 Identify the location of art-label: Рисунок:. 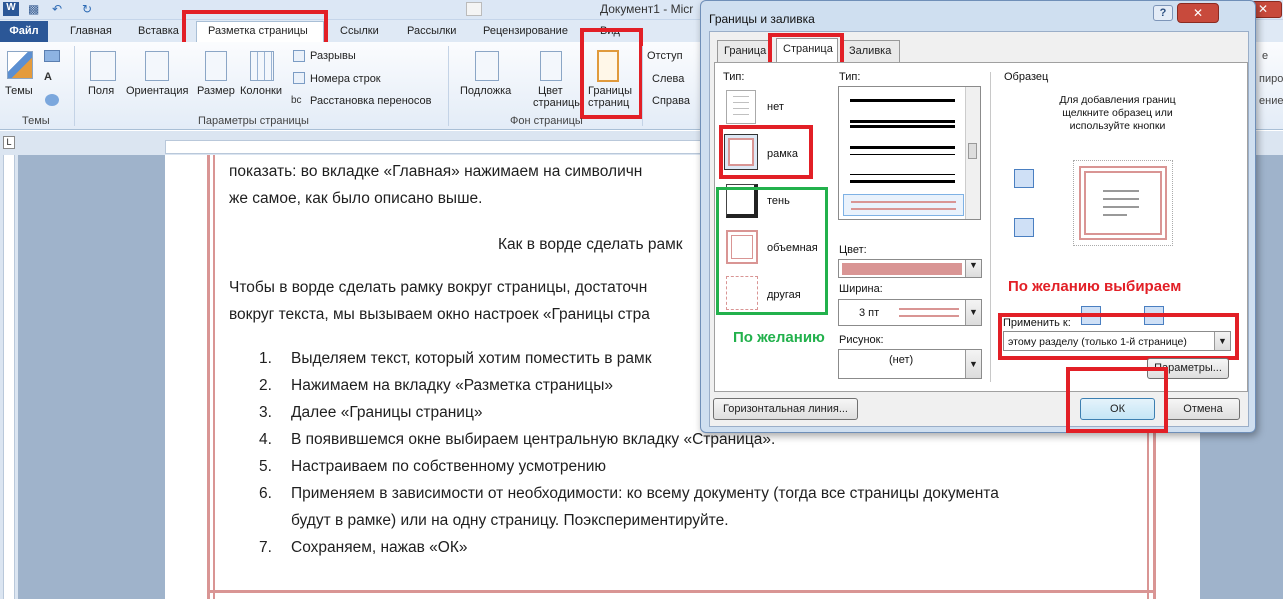
(861, 340).